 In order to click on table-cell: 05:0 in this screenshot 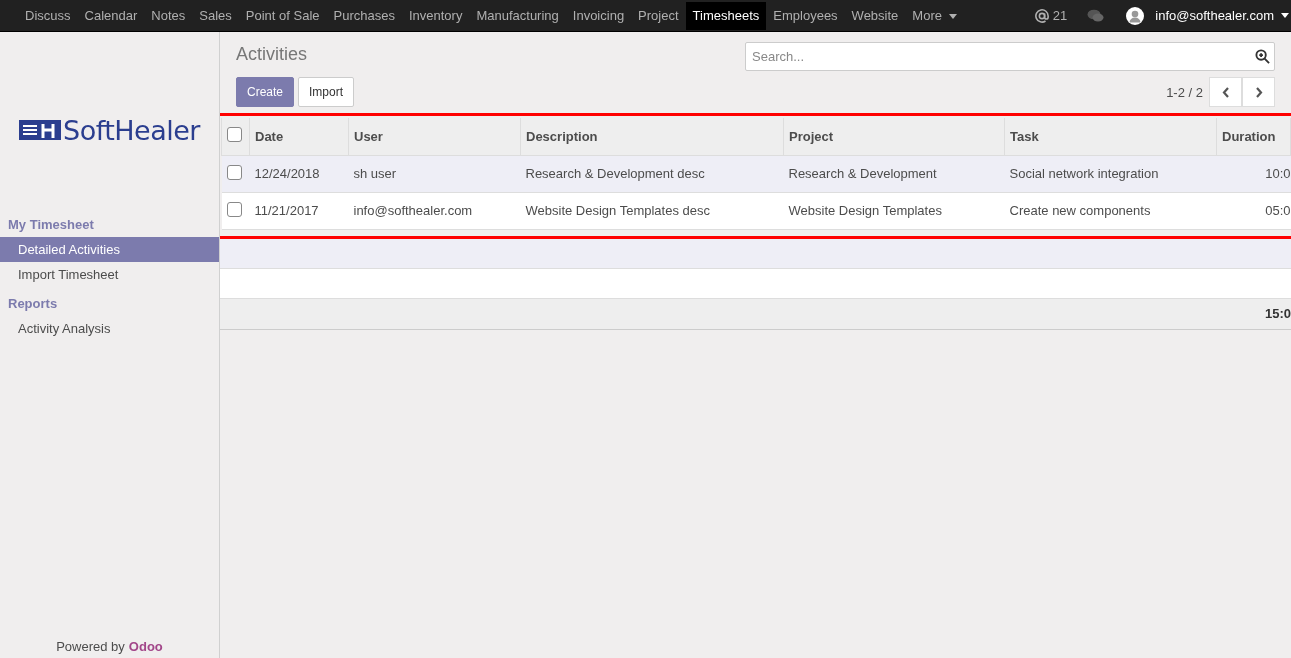, I will do `click(1253, 210)`.